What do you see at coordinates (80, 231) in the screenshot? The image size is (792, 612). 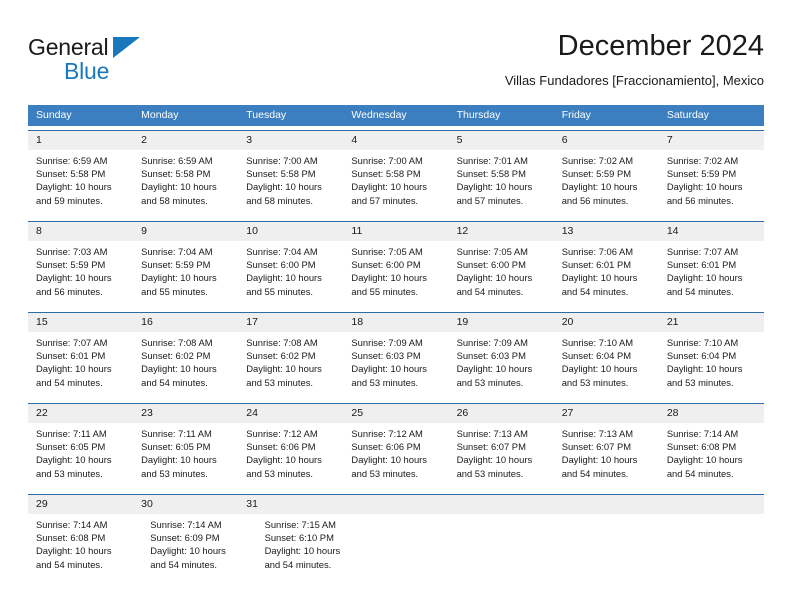 I see `day-number: 8` at bounding box center [80, 231].